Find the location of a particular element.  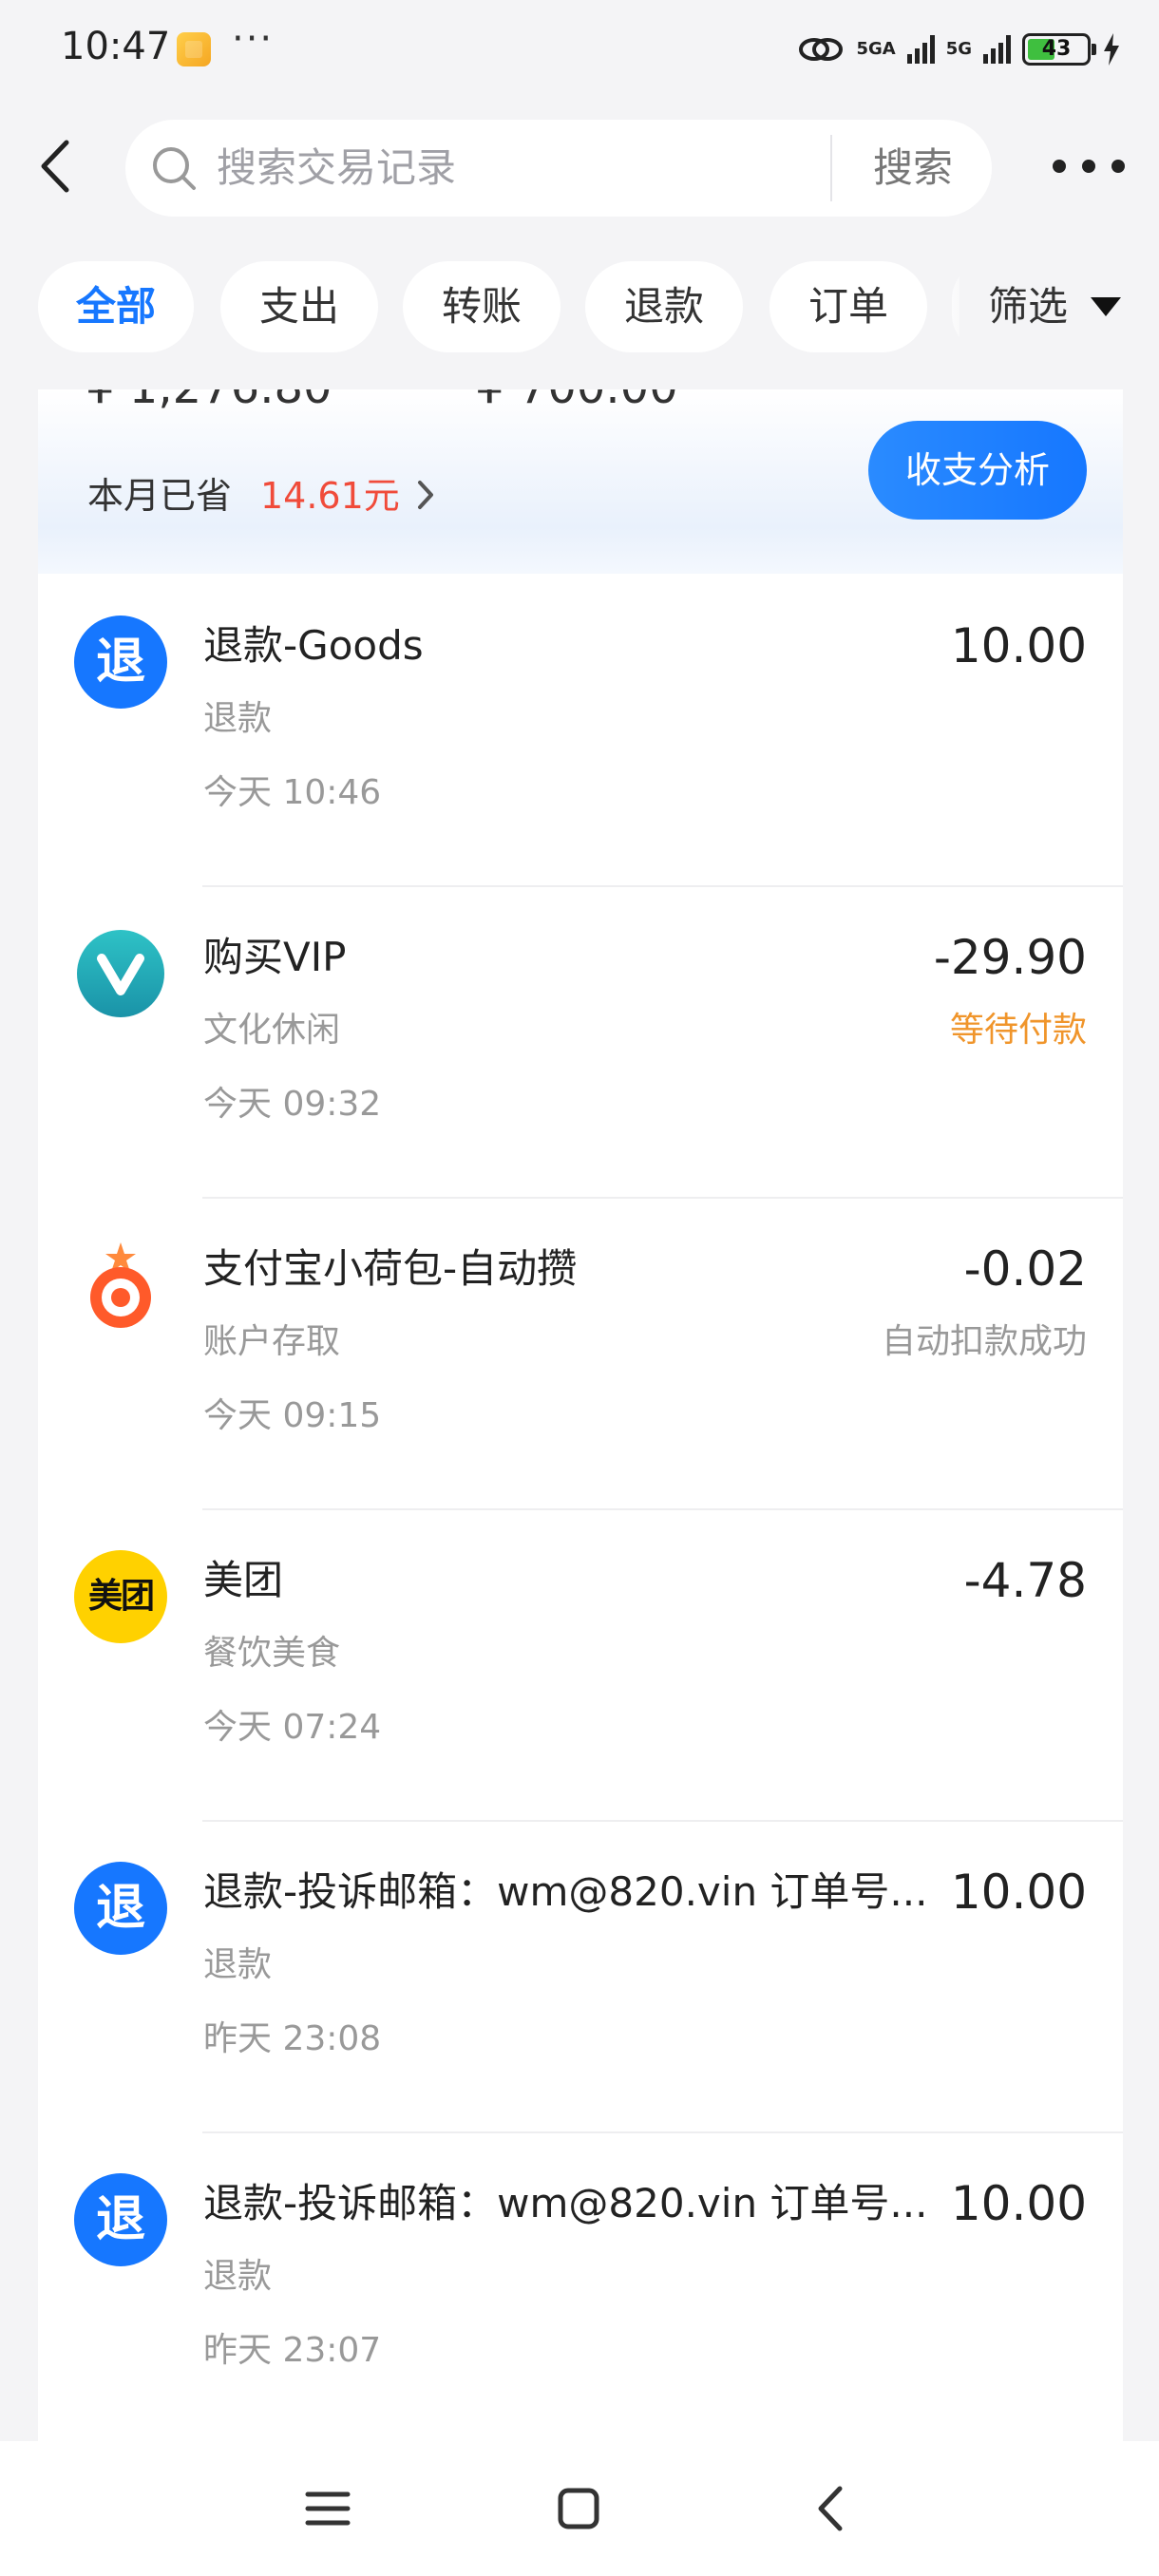

transaction-status: 自动扣款成功 is located at coordinates (984, 1341).